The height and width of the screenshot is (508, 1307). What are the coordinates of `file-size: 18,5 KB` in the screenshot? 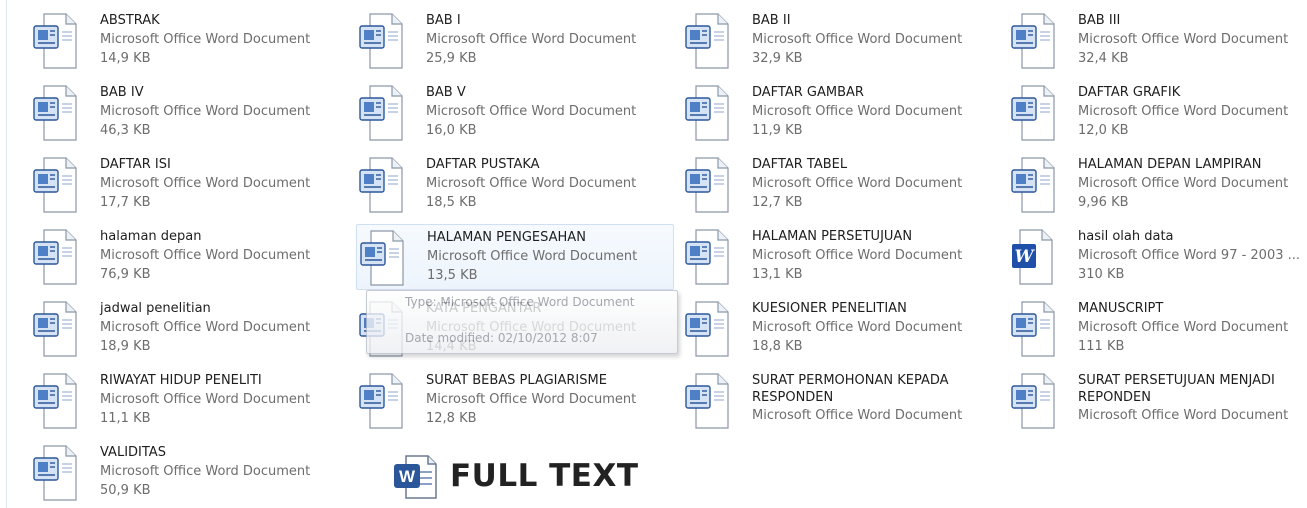 It's located at (451, 202).